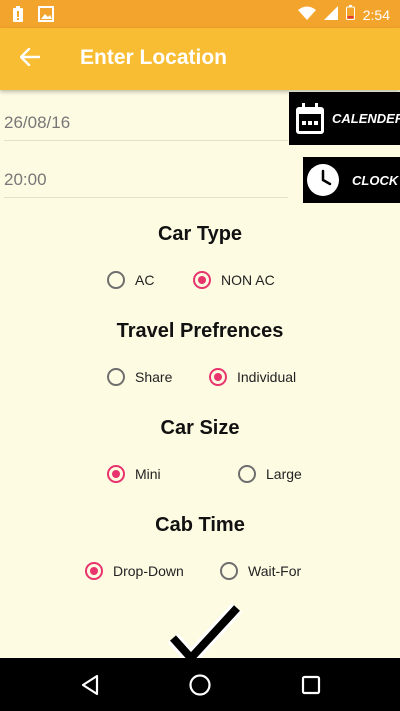 The image size is (400, 711). I want to click on arrow-left-icon, so click(30, 59).